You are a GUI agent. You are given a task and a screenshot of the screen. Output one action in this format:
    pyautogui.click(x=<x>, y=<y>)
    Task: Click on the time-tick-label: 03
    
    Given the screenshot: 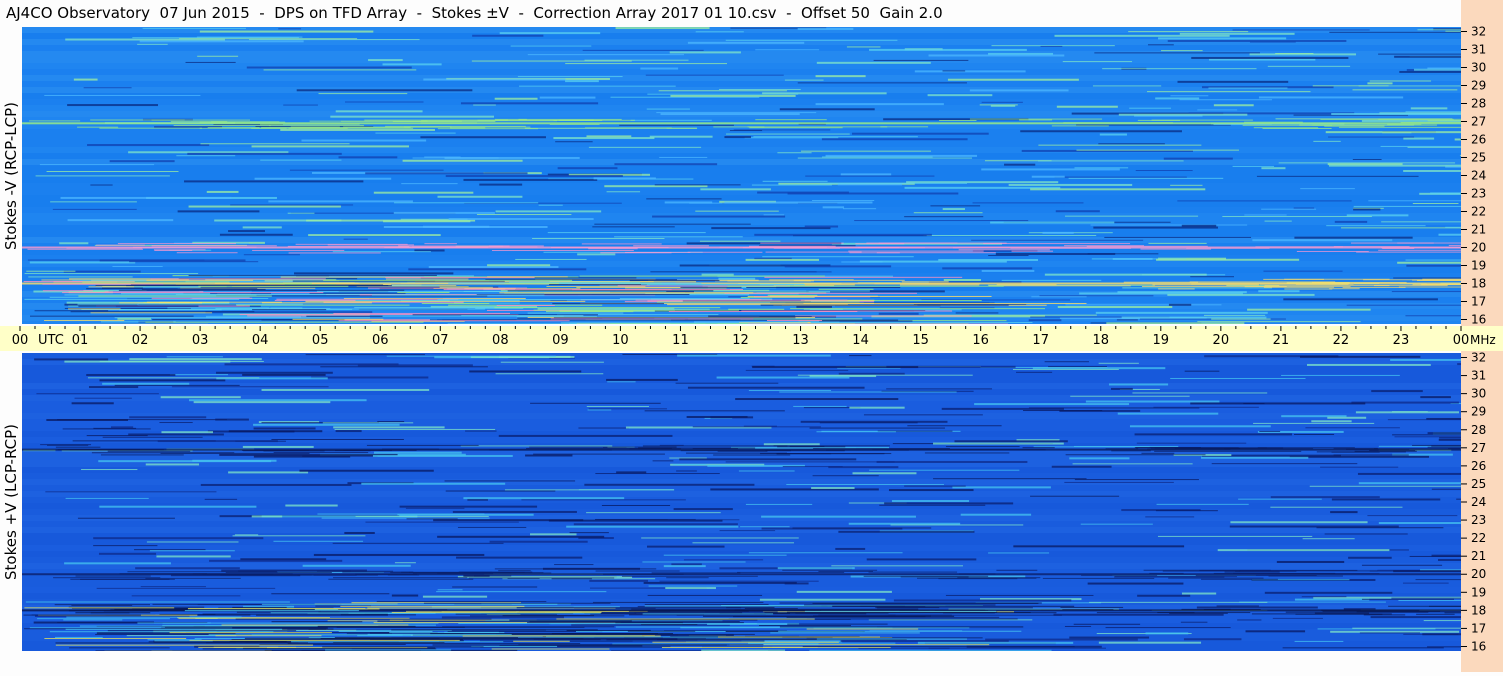 What is the action you would take?
    pyautogui.click(x=200, y=340)
    